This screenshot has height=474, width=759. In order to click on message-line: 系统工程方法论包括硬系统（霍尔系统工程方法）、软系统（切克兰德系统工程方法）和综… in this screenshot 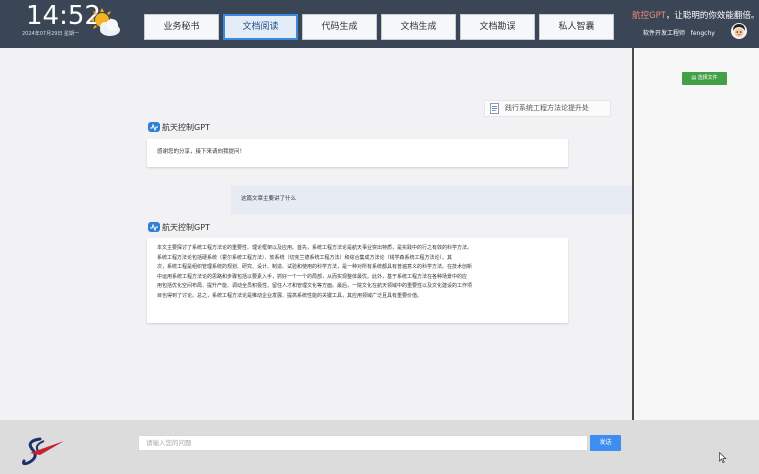, I will do `click(305, 257)`.